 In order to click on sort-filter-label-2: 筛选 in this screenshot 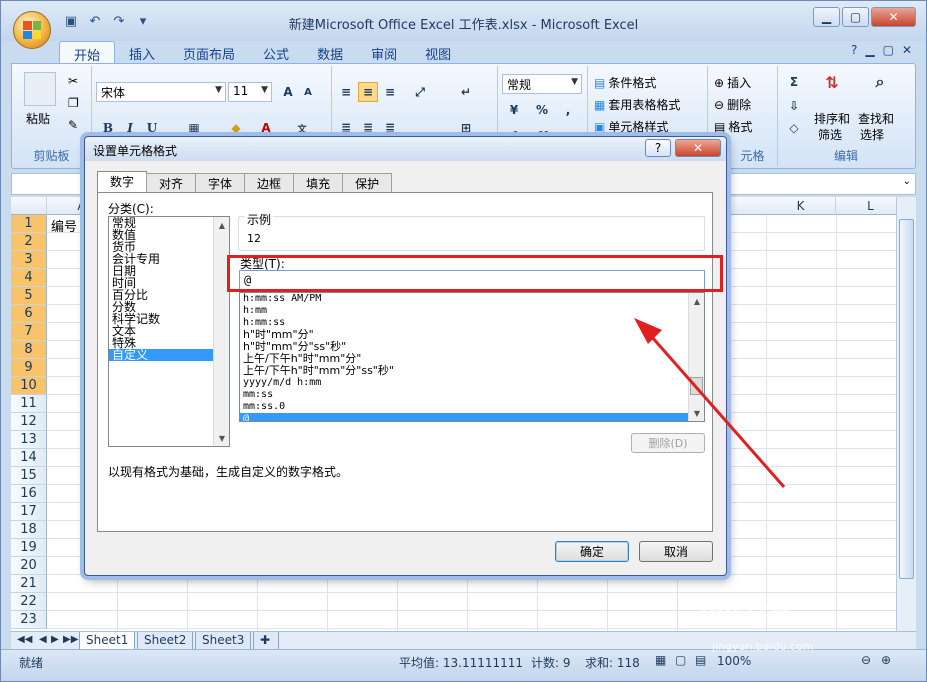, I will do `click(830, 134)`.